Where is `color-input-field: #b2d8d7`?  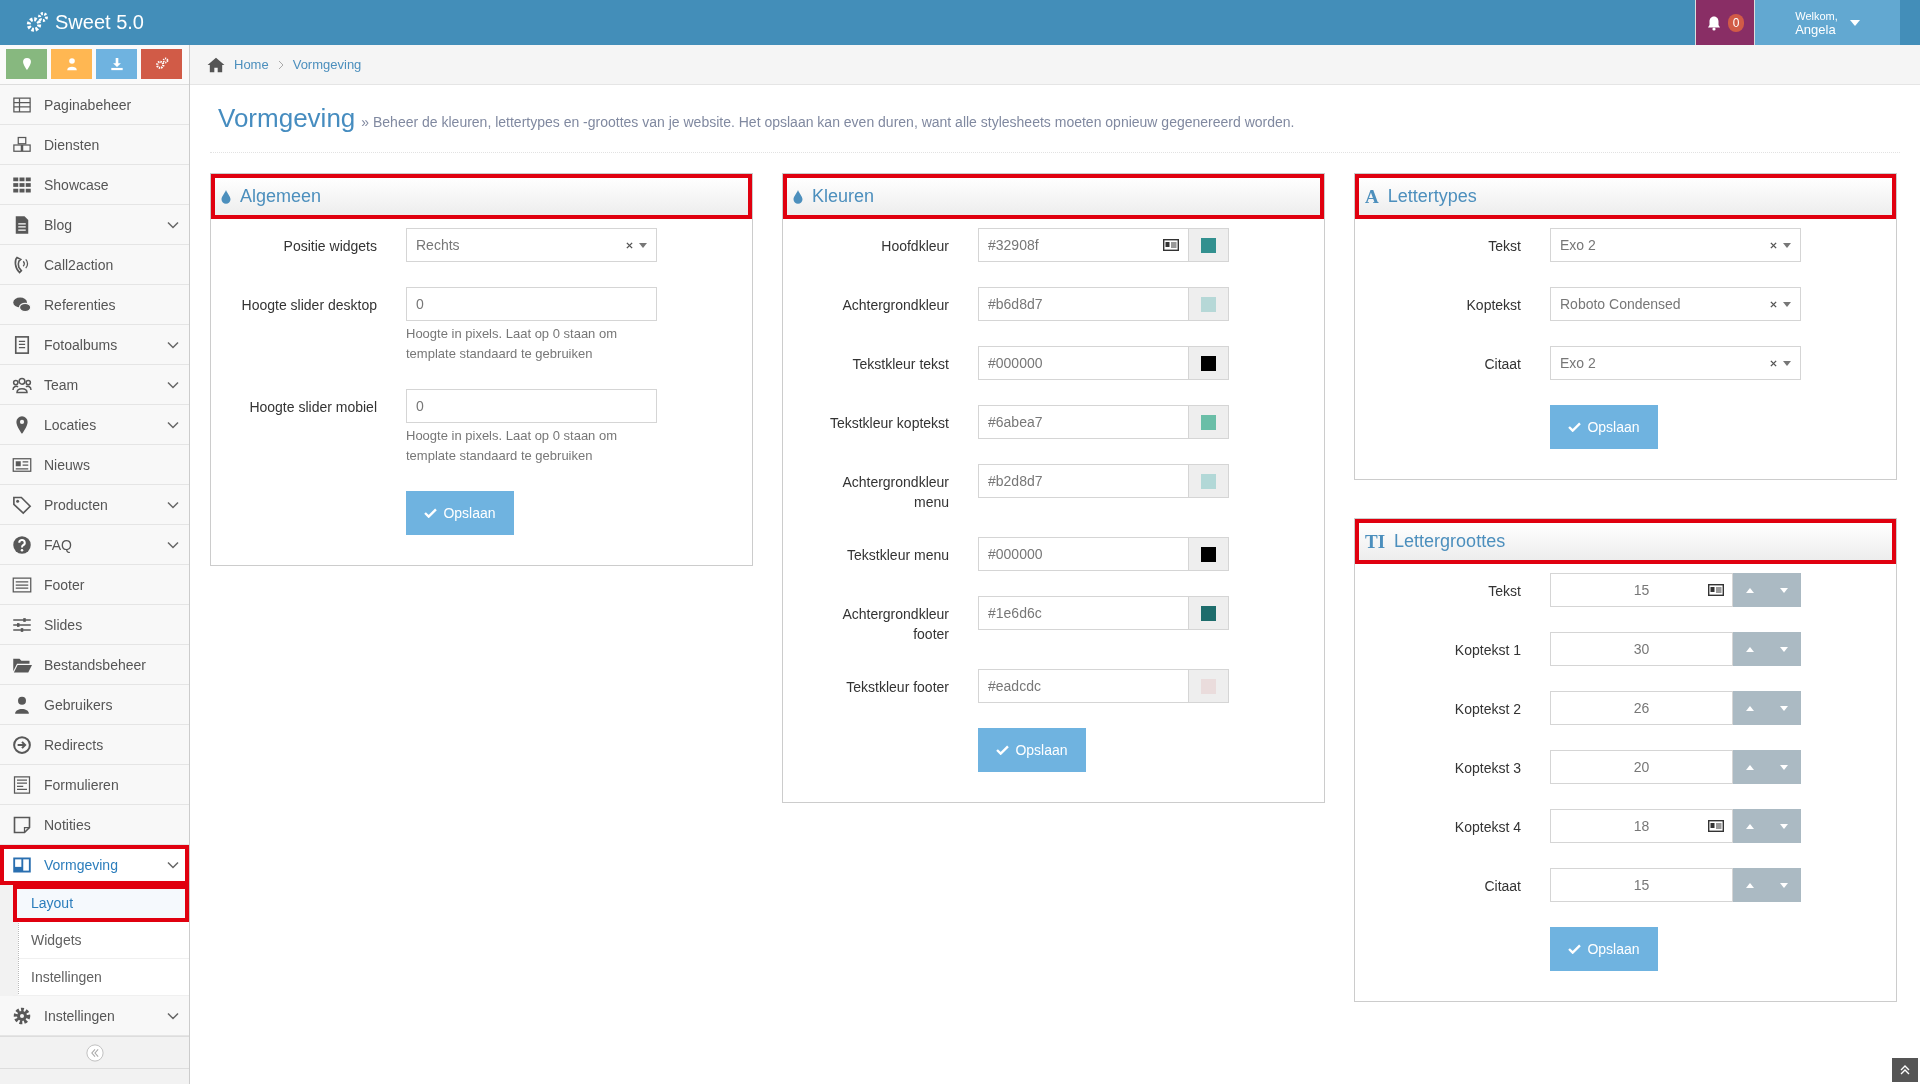
color-input-field: #b2d8d7 is located at coordinates (1083, 481).